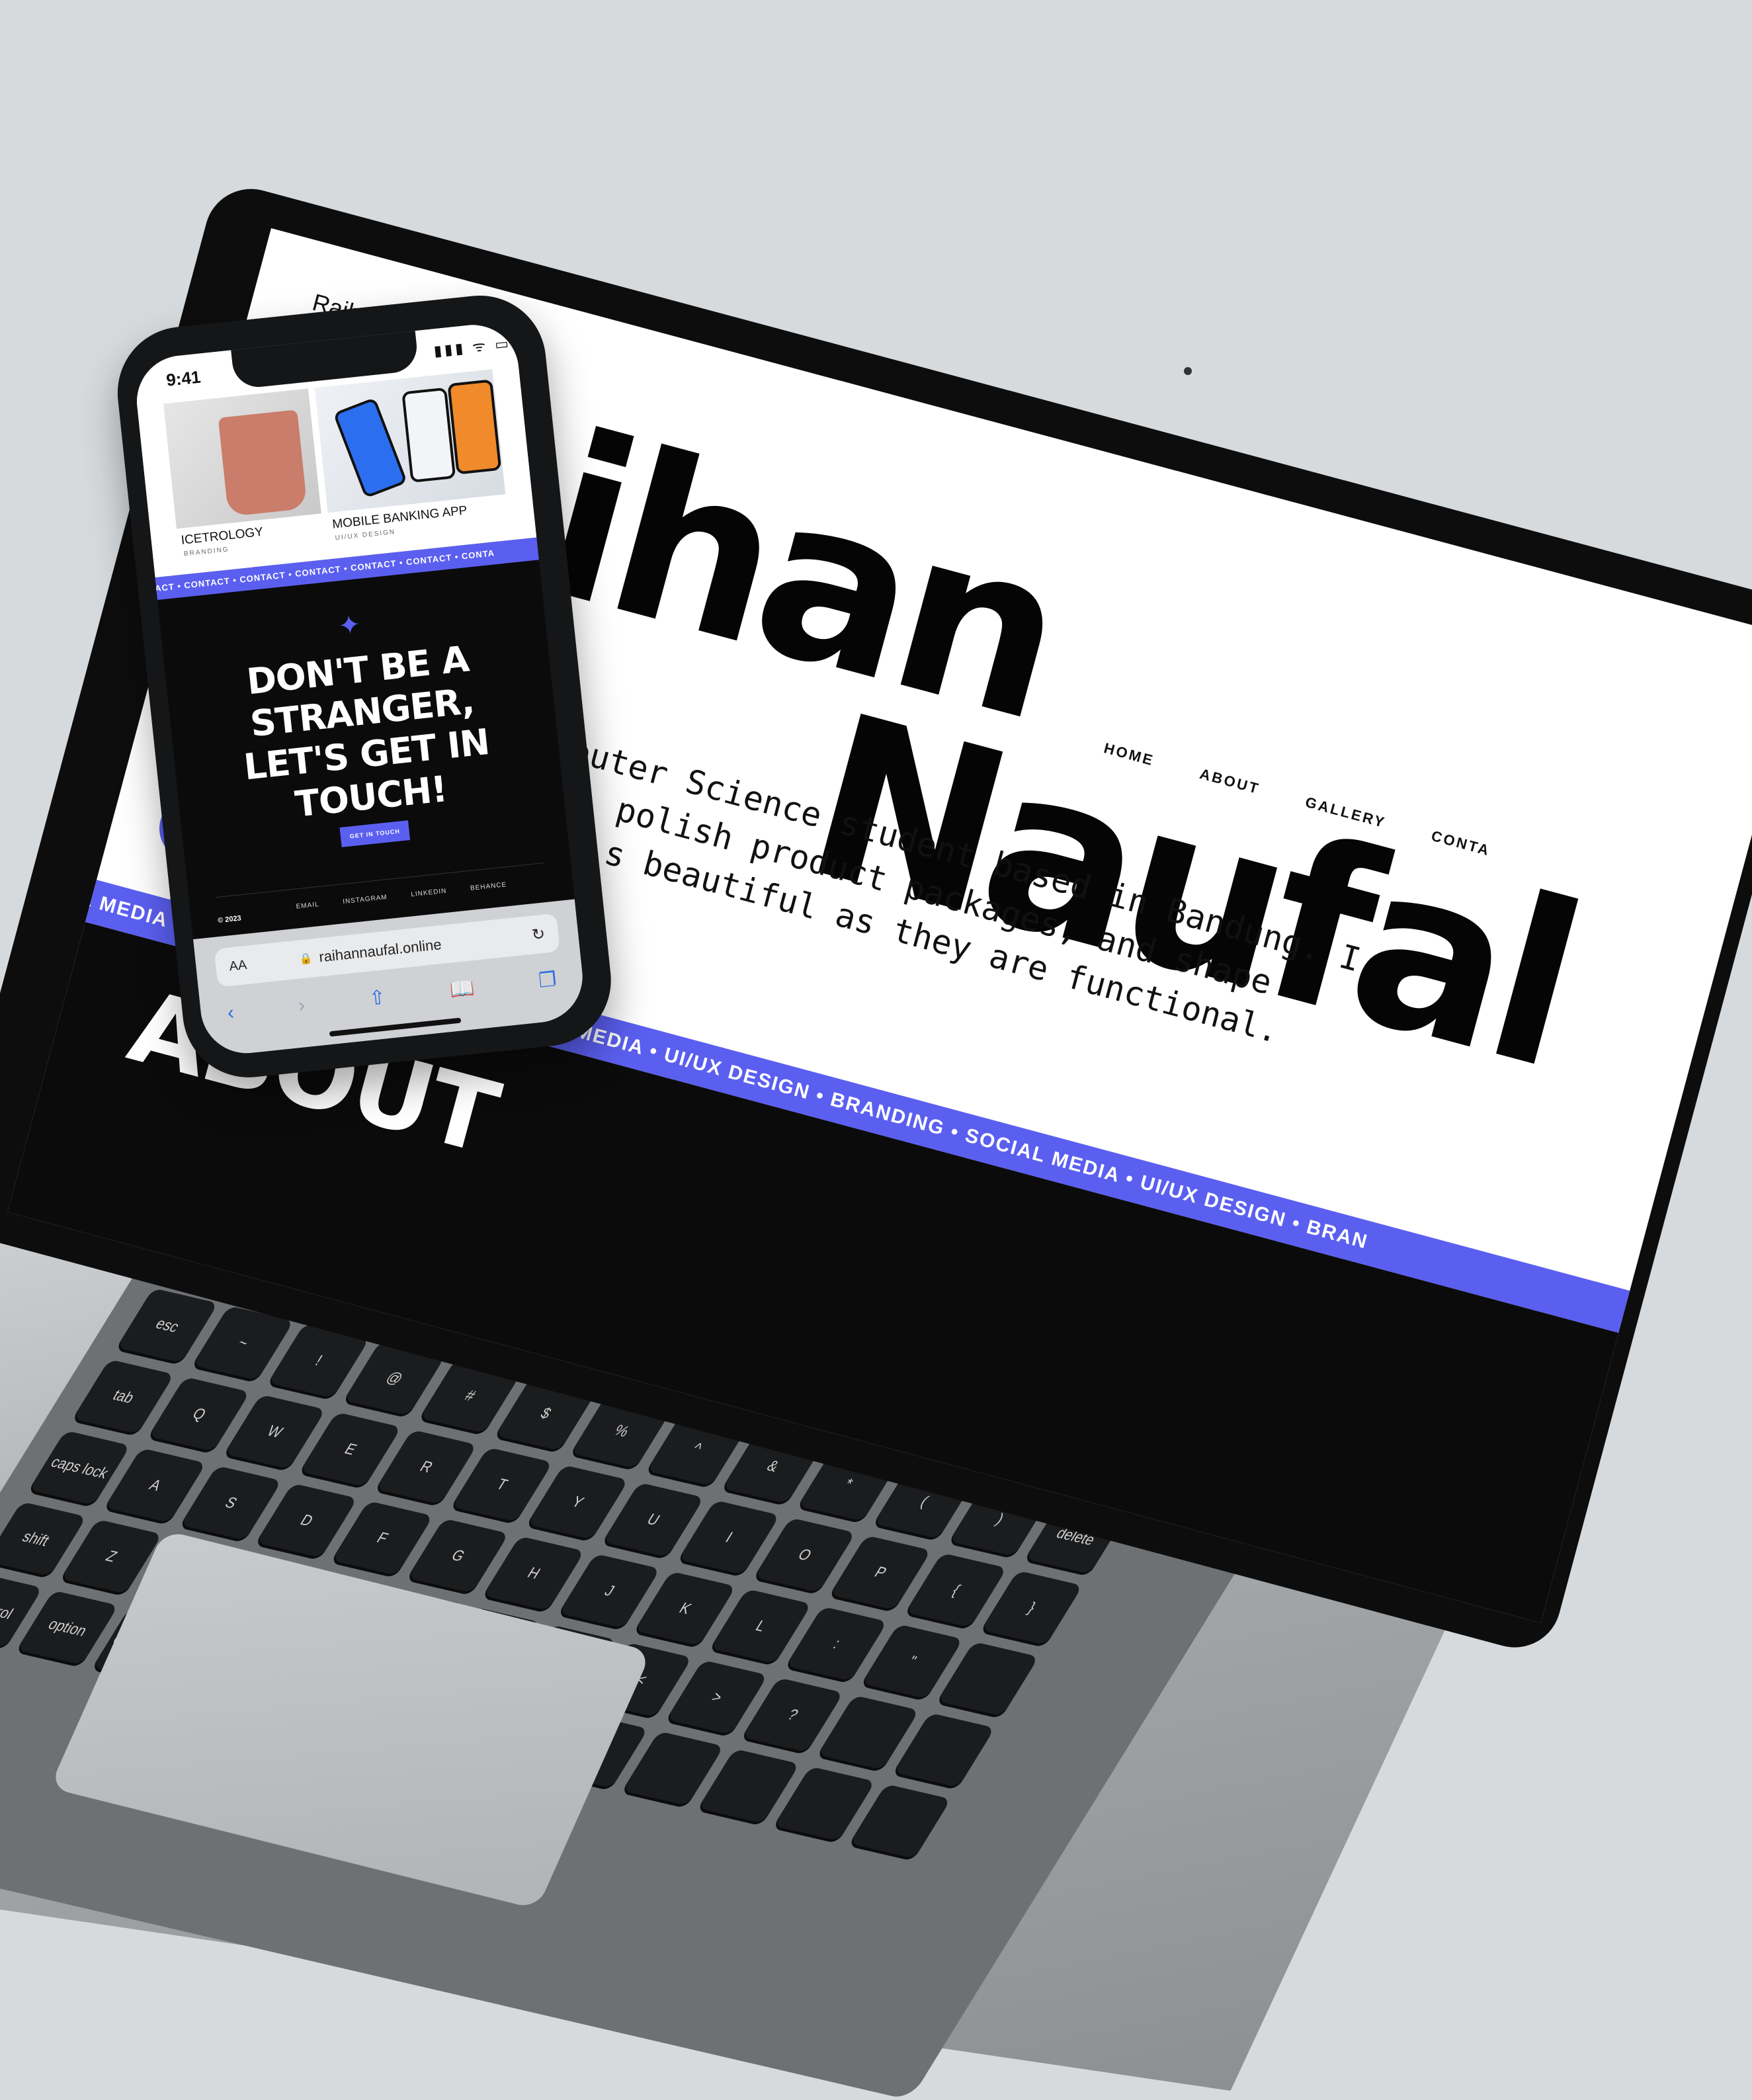 This screenshot has height=2100, width=1752. What do you see at coordinates (462, 989) in the screenshot?
I see `bookmarks-icon: 📖` at bounding box center [462, 989].